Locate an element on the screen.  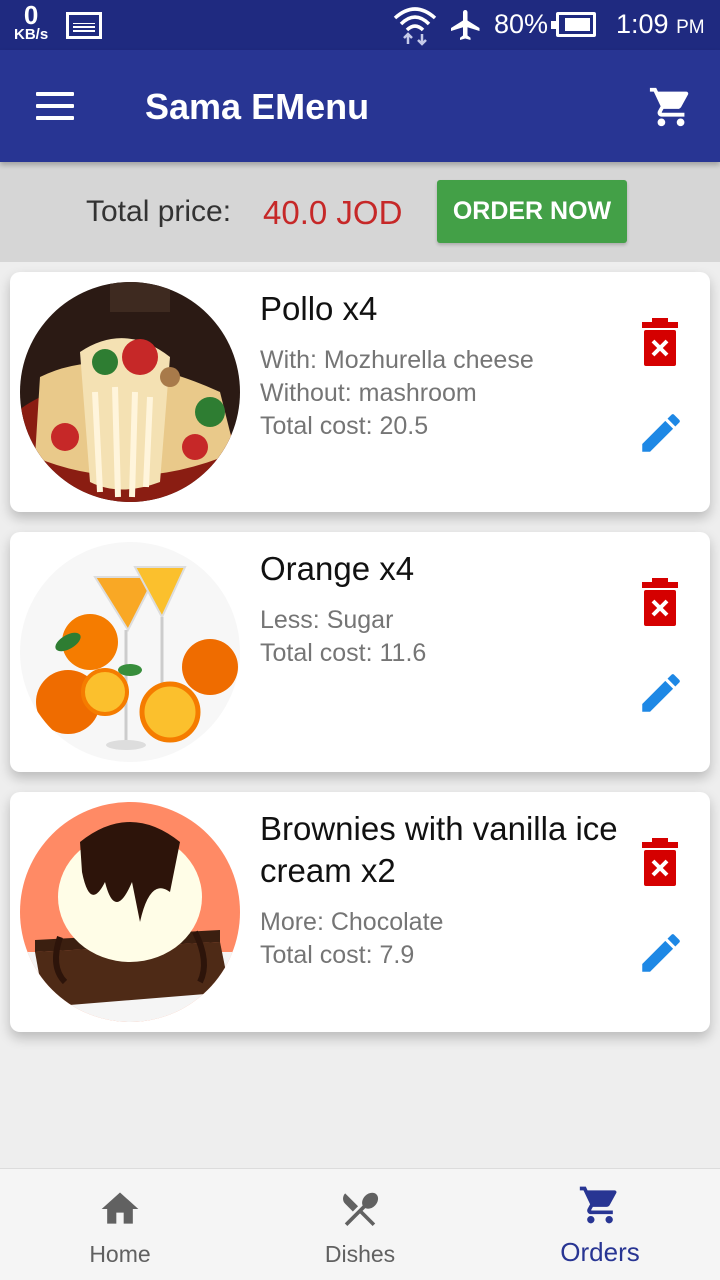
total-price-value: 40.0 JOD is located at coordinates (333, 212).